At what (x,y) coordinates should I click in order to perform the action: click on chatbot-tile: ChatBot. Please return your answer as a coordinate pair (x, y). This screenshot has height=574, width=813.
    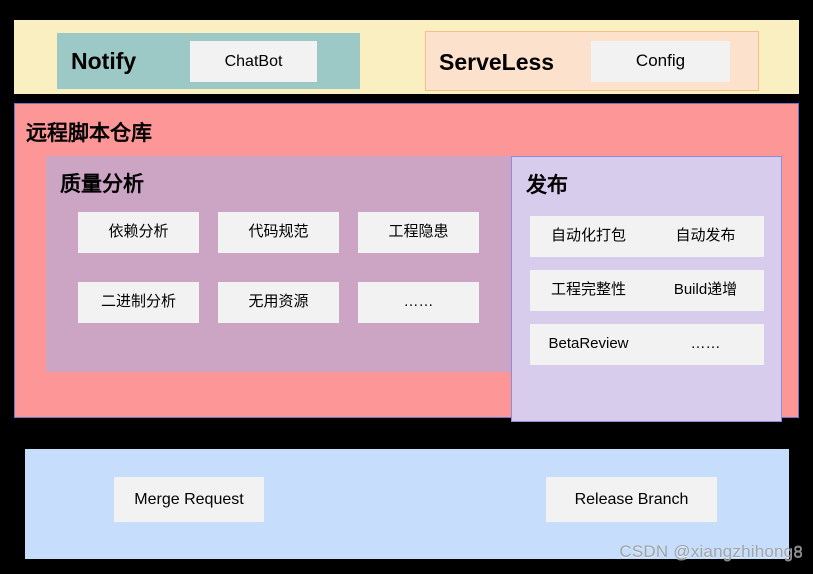
    Looking at the image, I should click on (253, 61).